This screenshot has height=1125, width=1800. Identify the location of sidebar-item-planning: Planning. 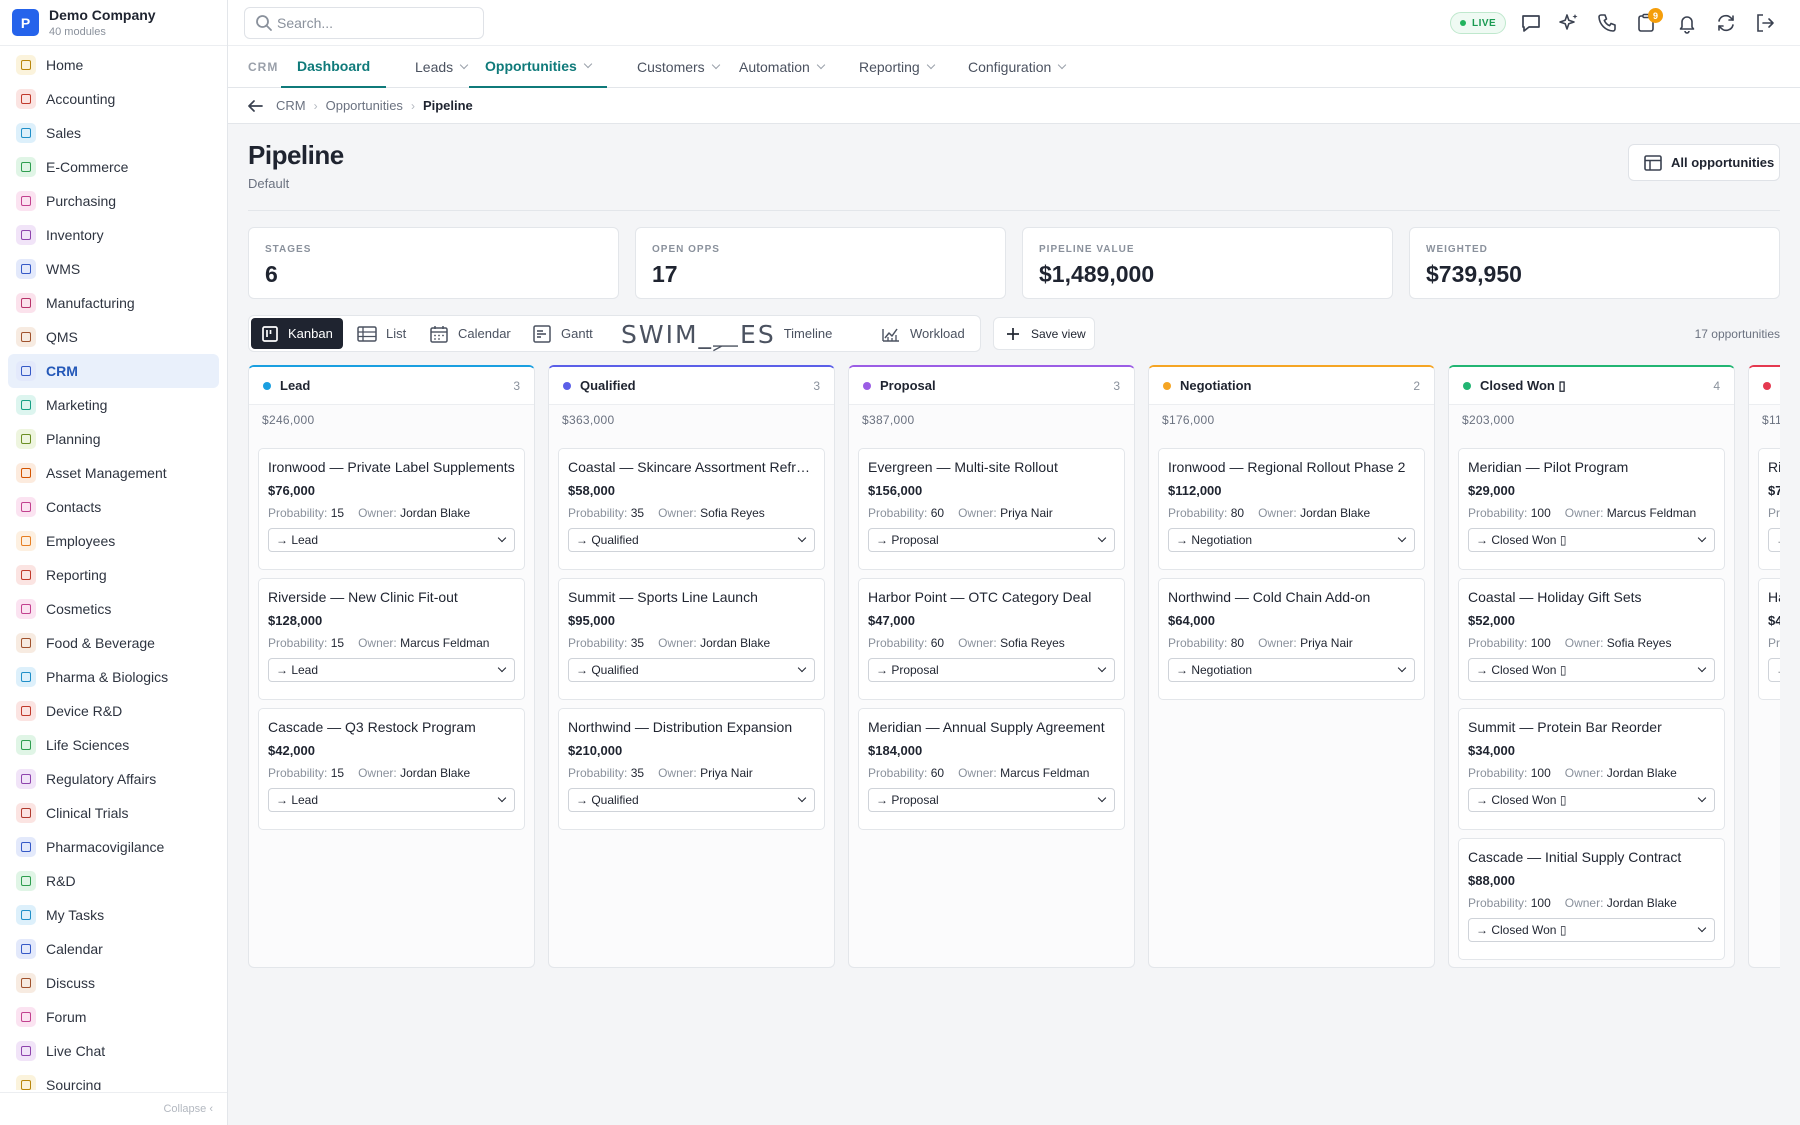
(113, 439).